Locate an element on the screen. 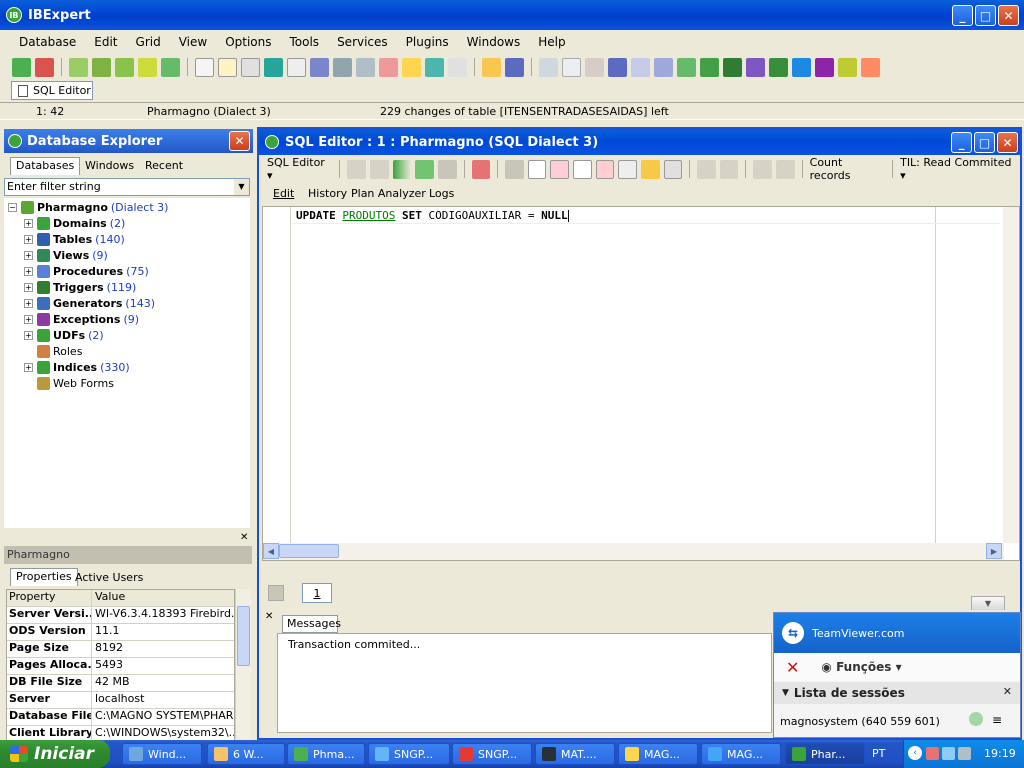 The image size is (1024, 768). script-icon is located at coordinates (296, 67).